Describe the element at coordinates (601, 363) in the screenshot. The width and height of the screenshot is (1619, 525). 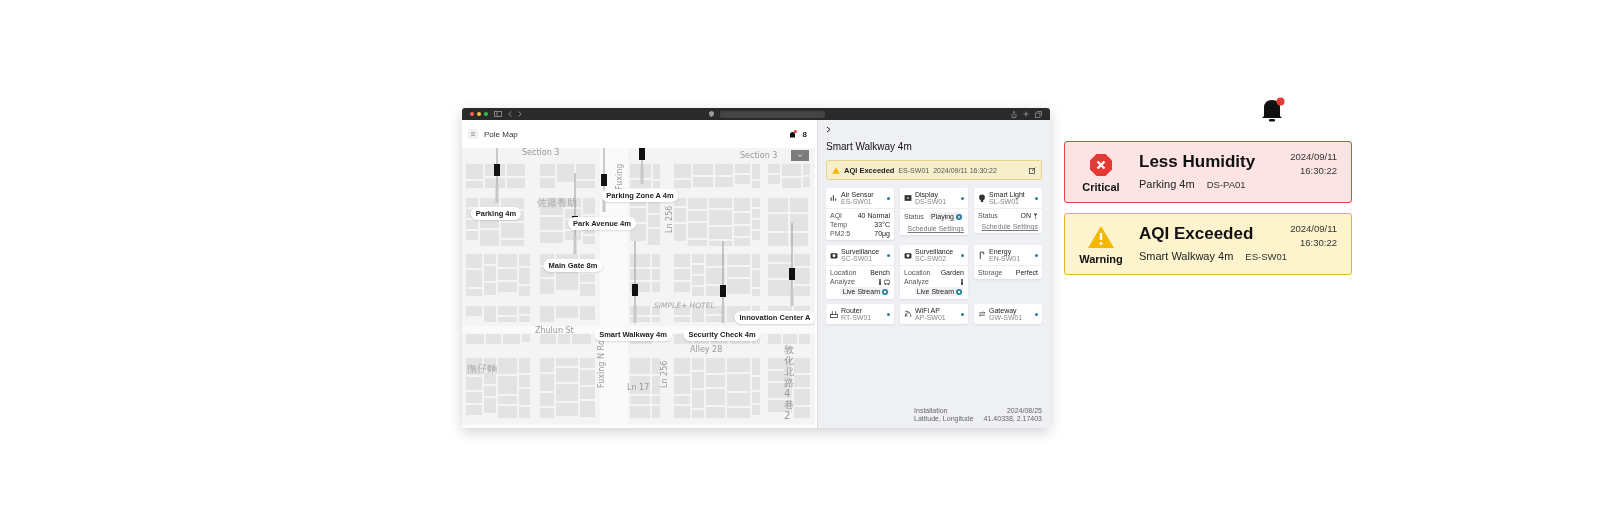
I see `street-label: Fuxing N Rd` at that location.